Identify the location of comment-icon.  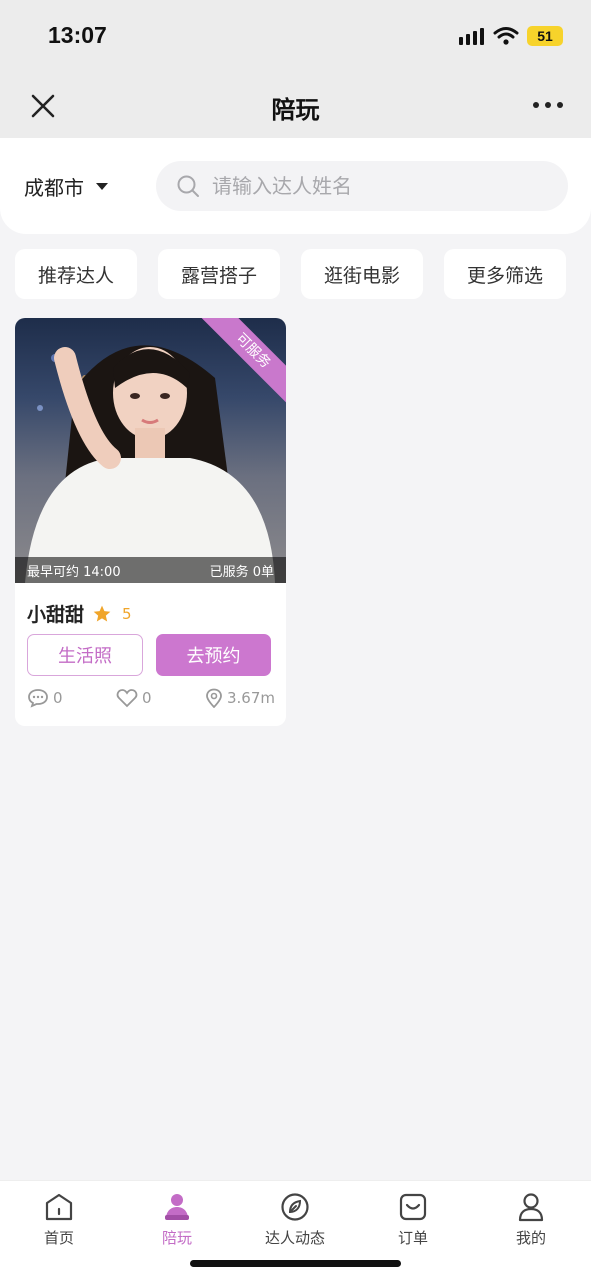
(38, 698).